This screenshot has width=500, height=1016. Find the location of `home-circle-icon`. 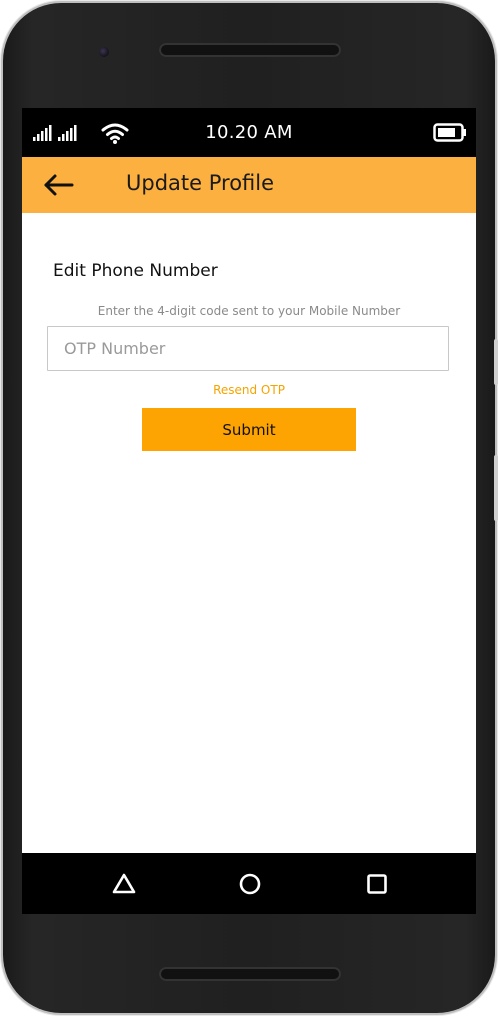

home-circle-icon is located at coordinates (250, 884).